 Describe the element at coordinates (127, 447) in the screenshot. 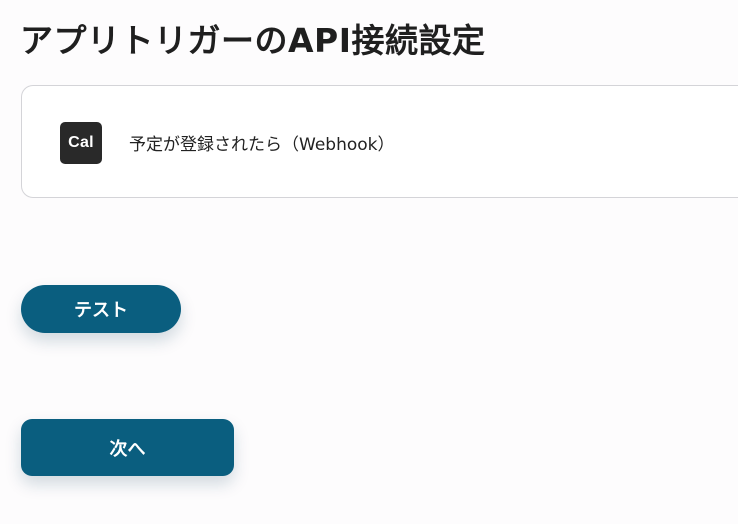

I see `next-button: 次へ` at that location.